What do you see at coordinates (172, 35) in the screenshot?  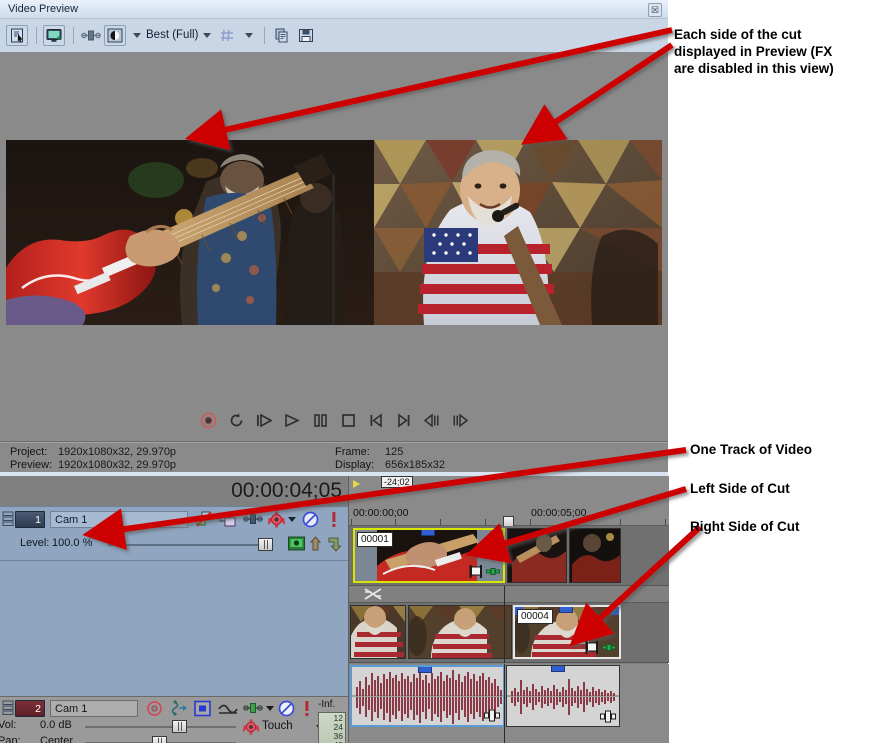 I see `preview-quality-label: Best (Full)` at bounding box center [172, 35].